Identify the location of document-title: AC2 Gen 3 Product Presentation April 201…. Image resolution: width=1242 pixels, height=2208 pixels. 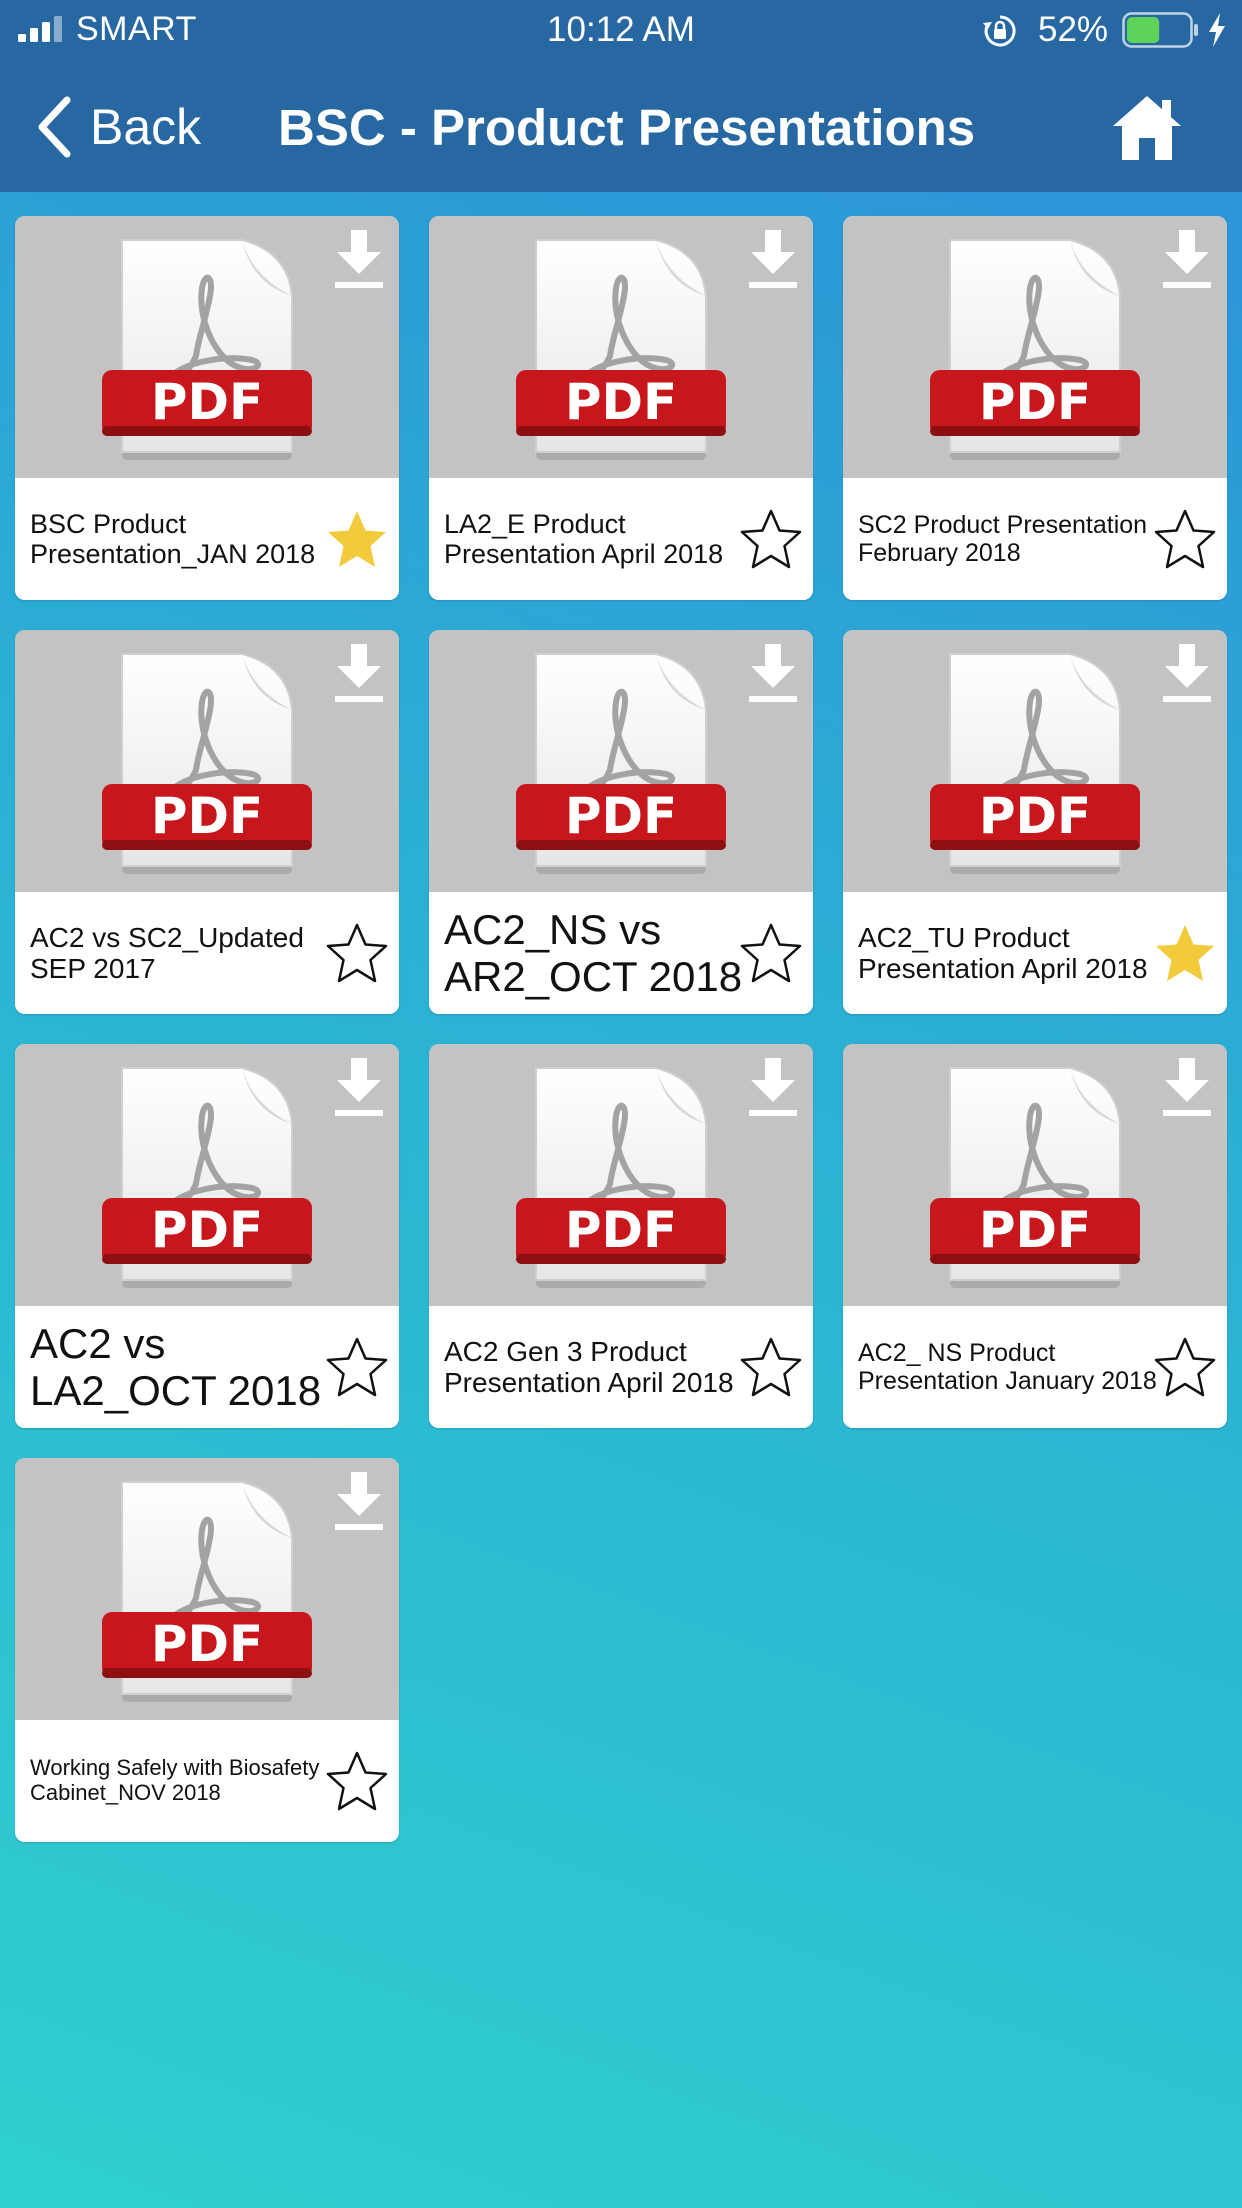
(589, 1366).